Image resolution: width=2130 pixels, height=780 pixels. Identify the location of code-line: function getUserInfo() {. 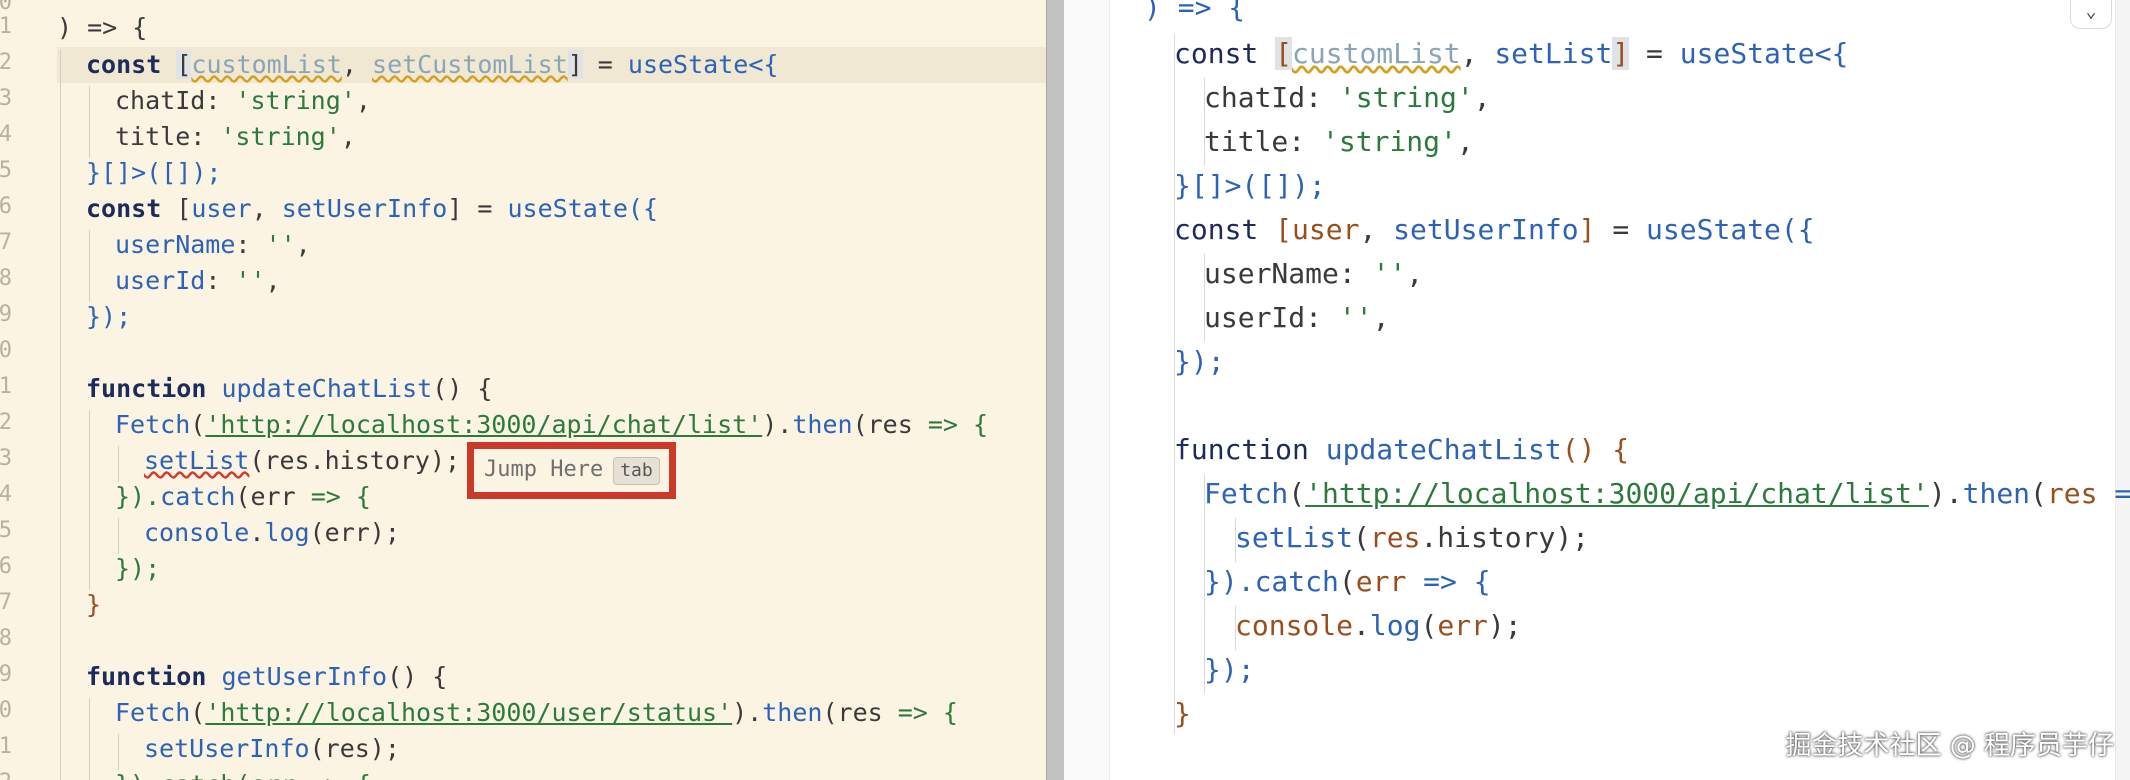
(266, 677).